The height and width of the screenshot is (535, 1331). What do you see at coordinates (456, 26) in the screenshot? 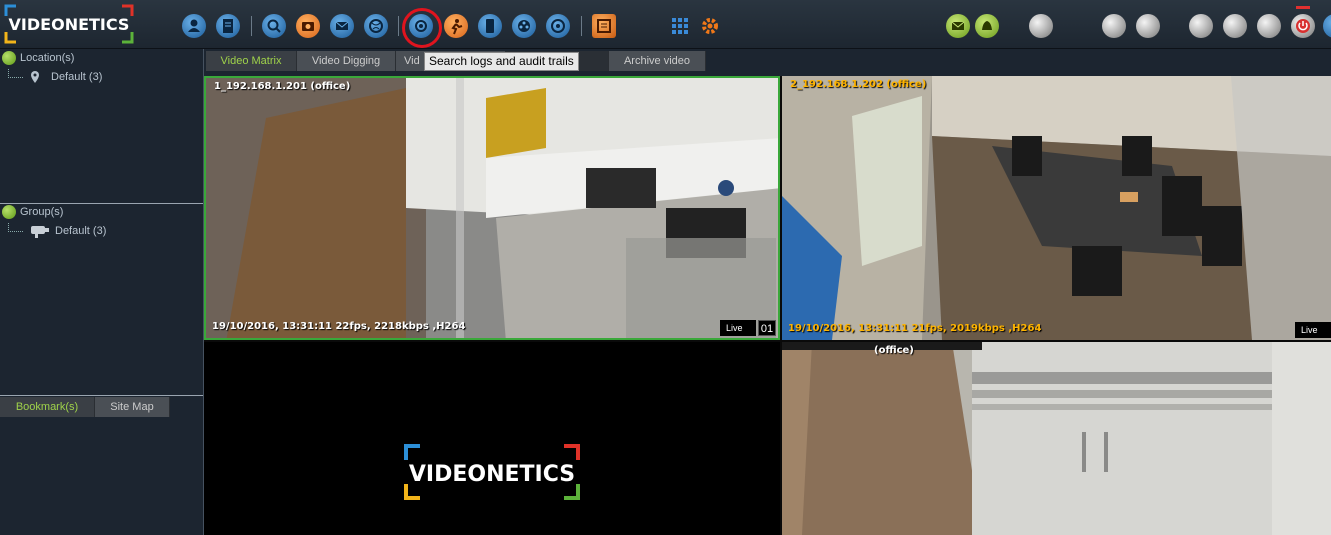
I see `run-icon` at bounding box center [456, 26].